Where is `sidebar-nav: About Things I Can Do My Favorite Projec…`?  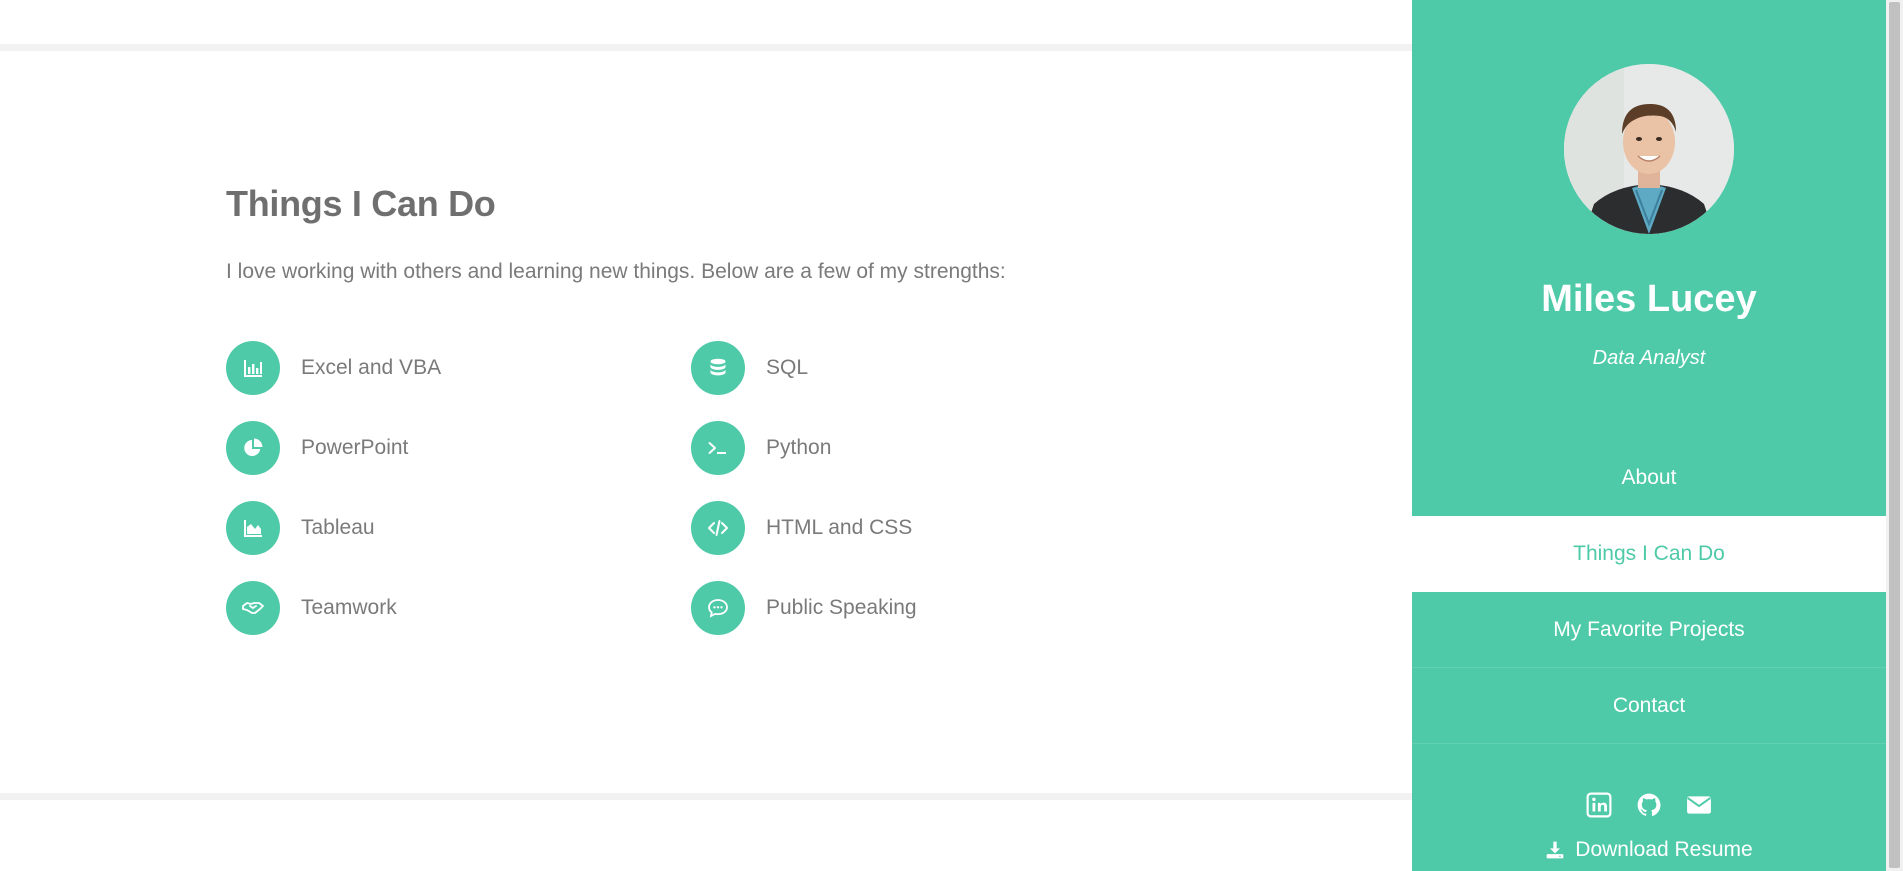 sidebar-nav: About Things I Can Do My Favorite Projec… is located at coordinates (1649, 592).